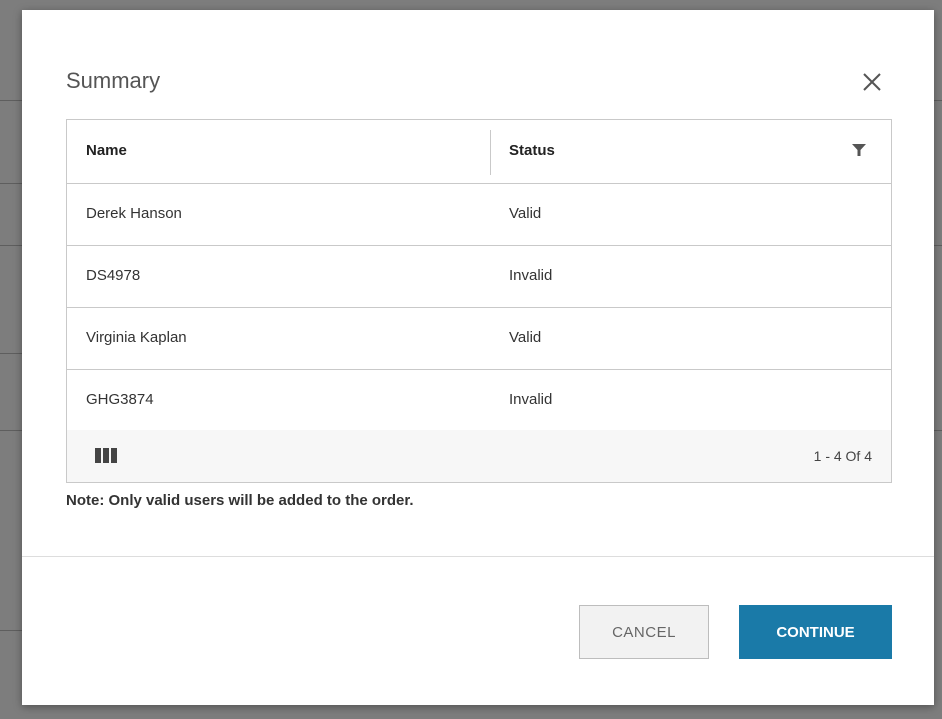 This screenshot has width=942, height=719. What do you see at coordinates (113, 275) in the screenshot?
I see `cell-name: DS4978` at bounding box center [113, 275].